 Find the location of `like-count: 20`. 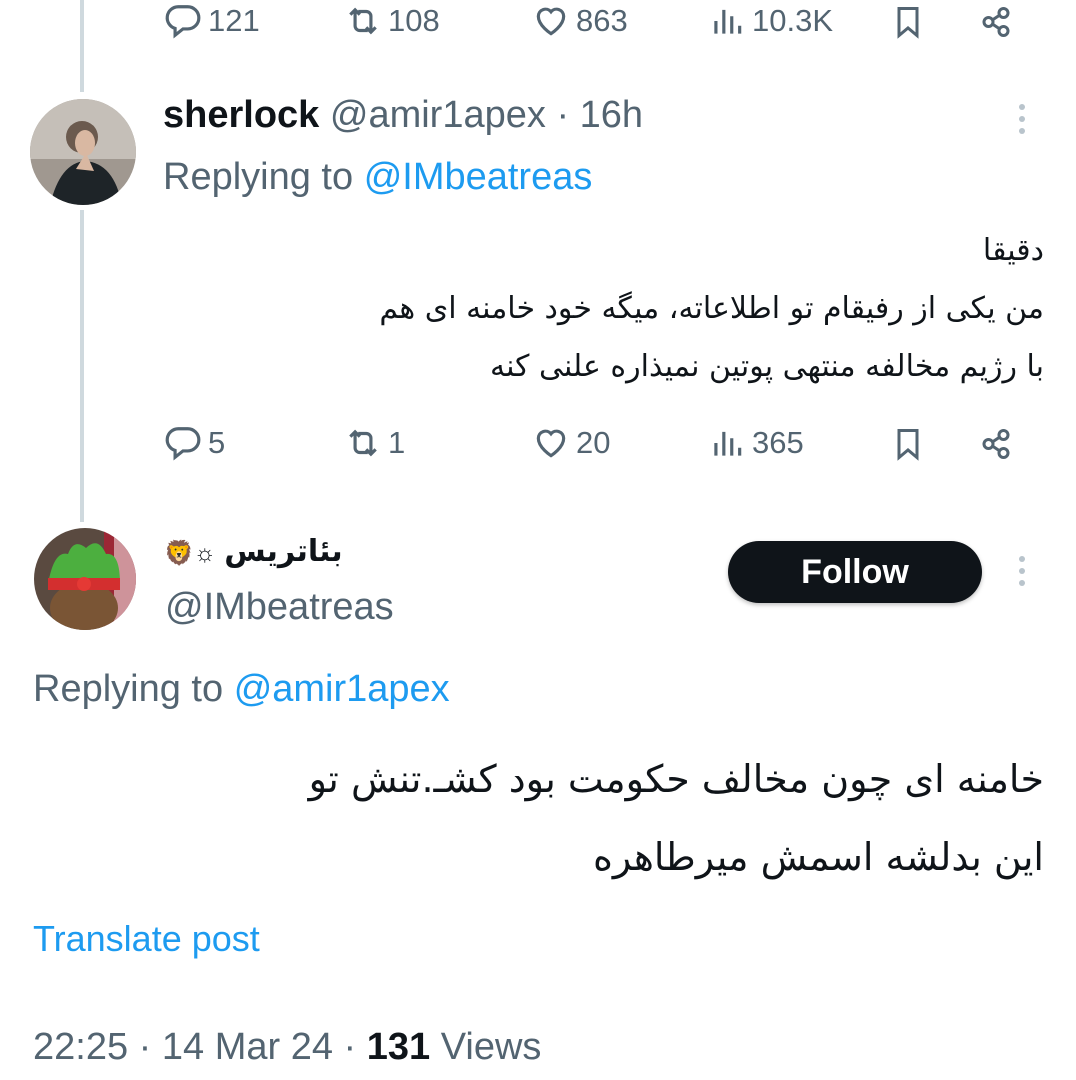

like-count: 20 is located at coordinates (593, 442).